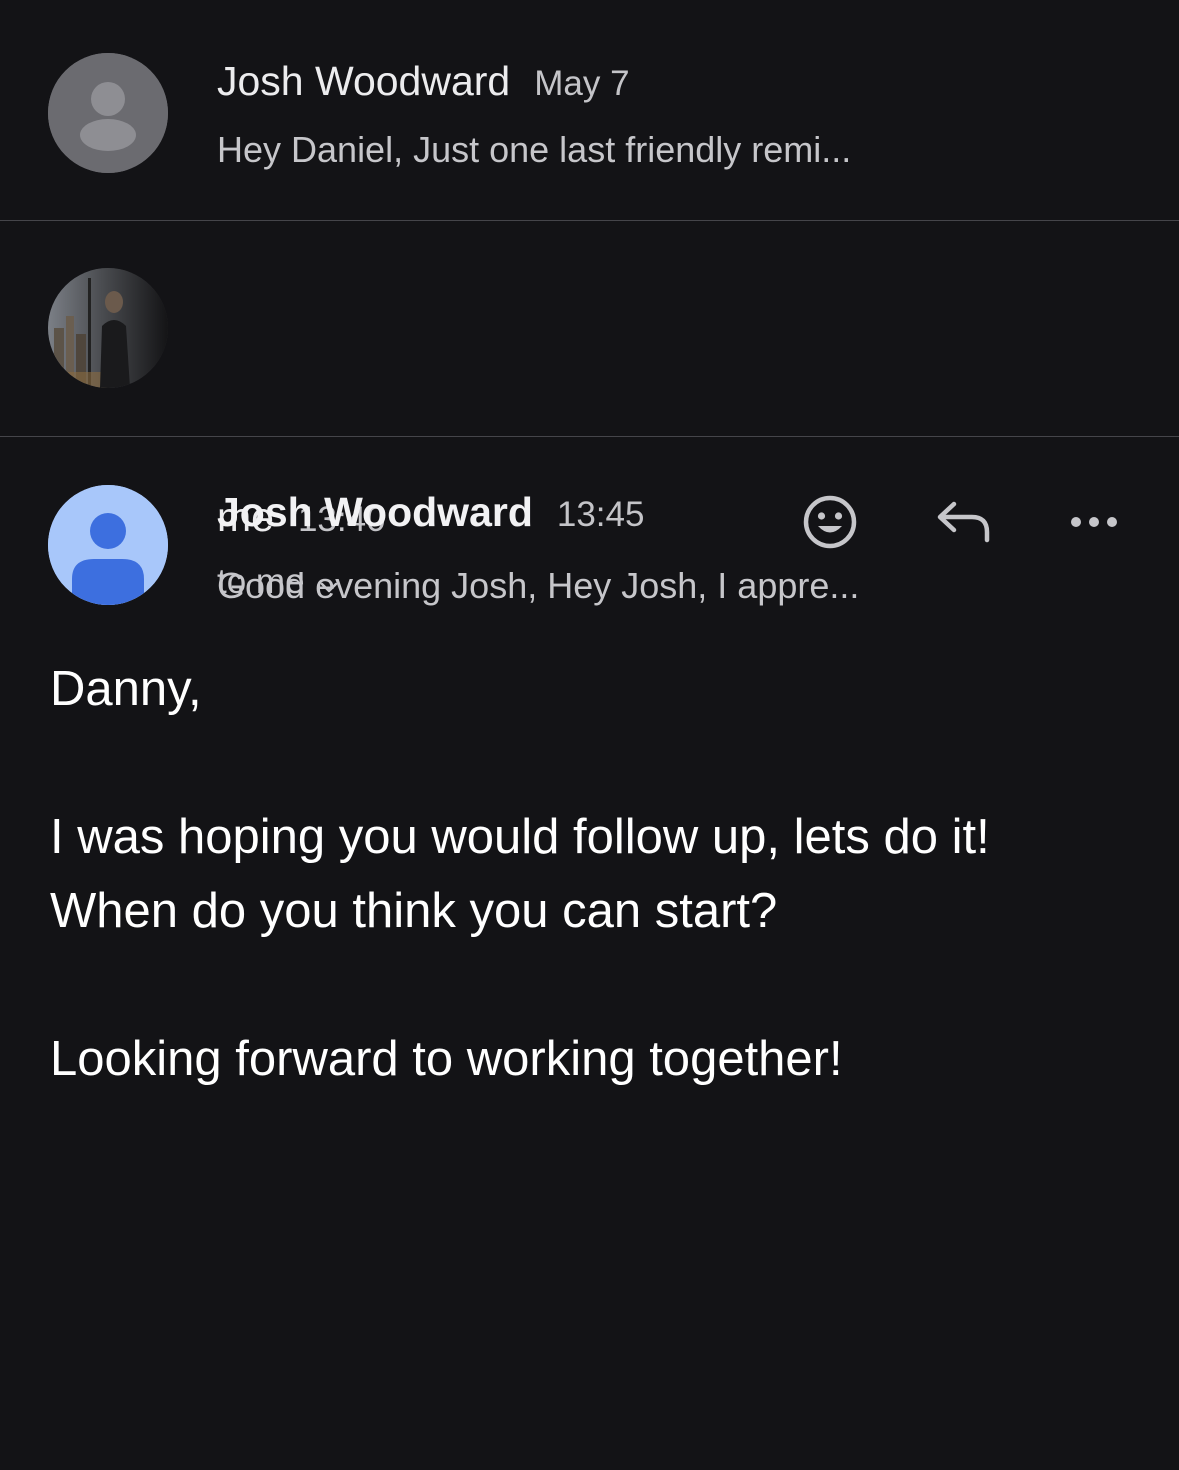 Image resolution: width=1179 pixels, height=1470 pixels. What do you see at coordinates (329, 584) in the screenshot?
I see `chevron-down-icon` at bounding box center [329, 584].